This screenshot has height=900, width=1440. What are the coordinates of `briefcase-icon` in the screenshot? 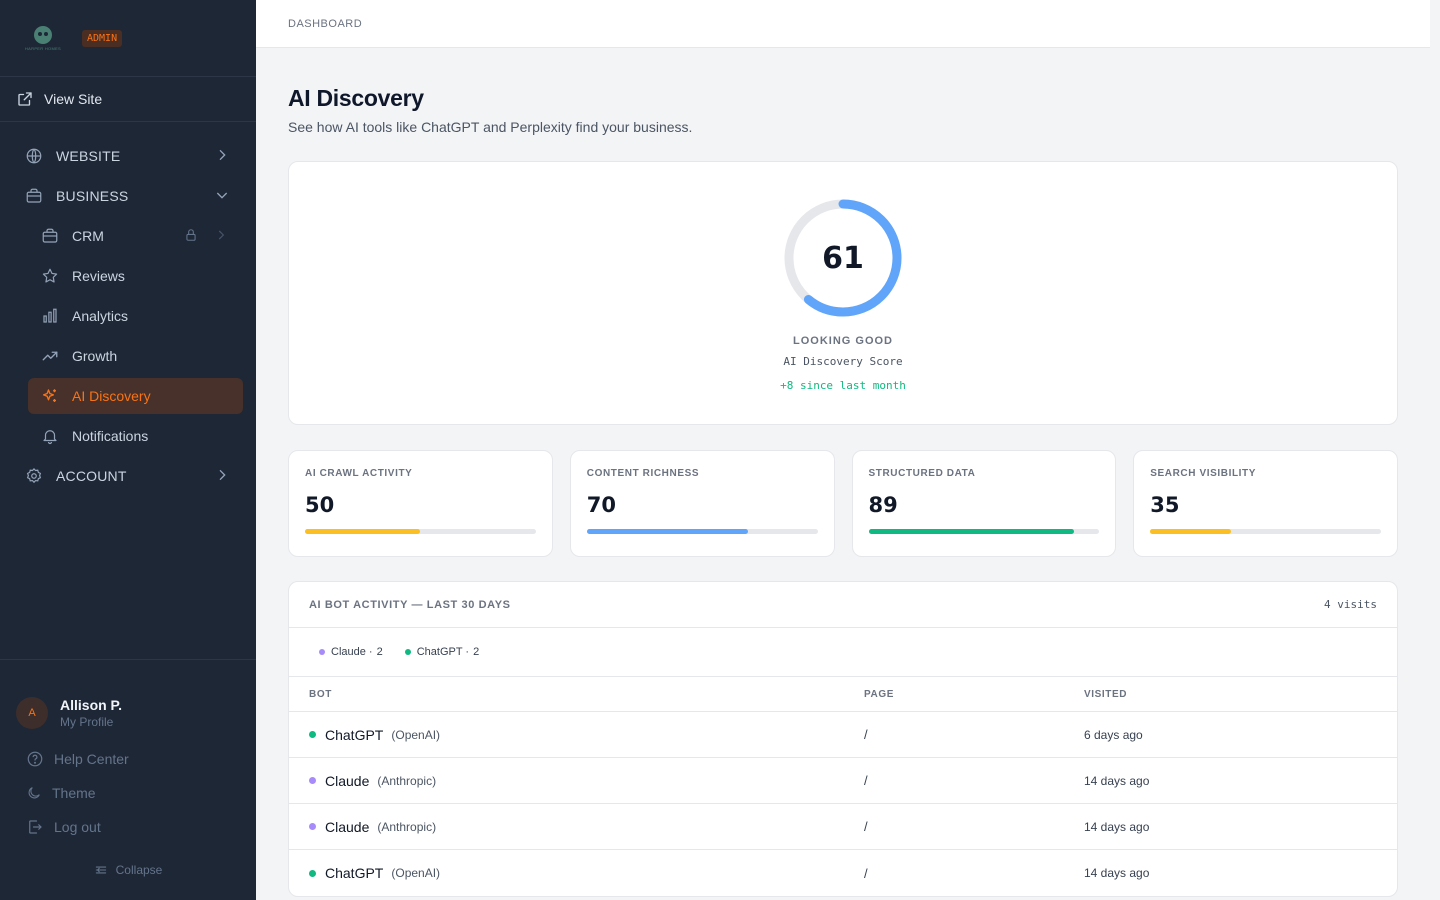 It's located at (50, 236).